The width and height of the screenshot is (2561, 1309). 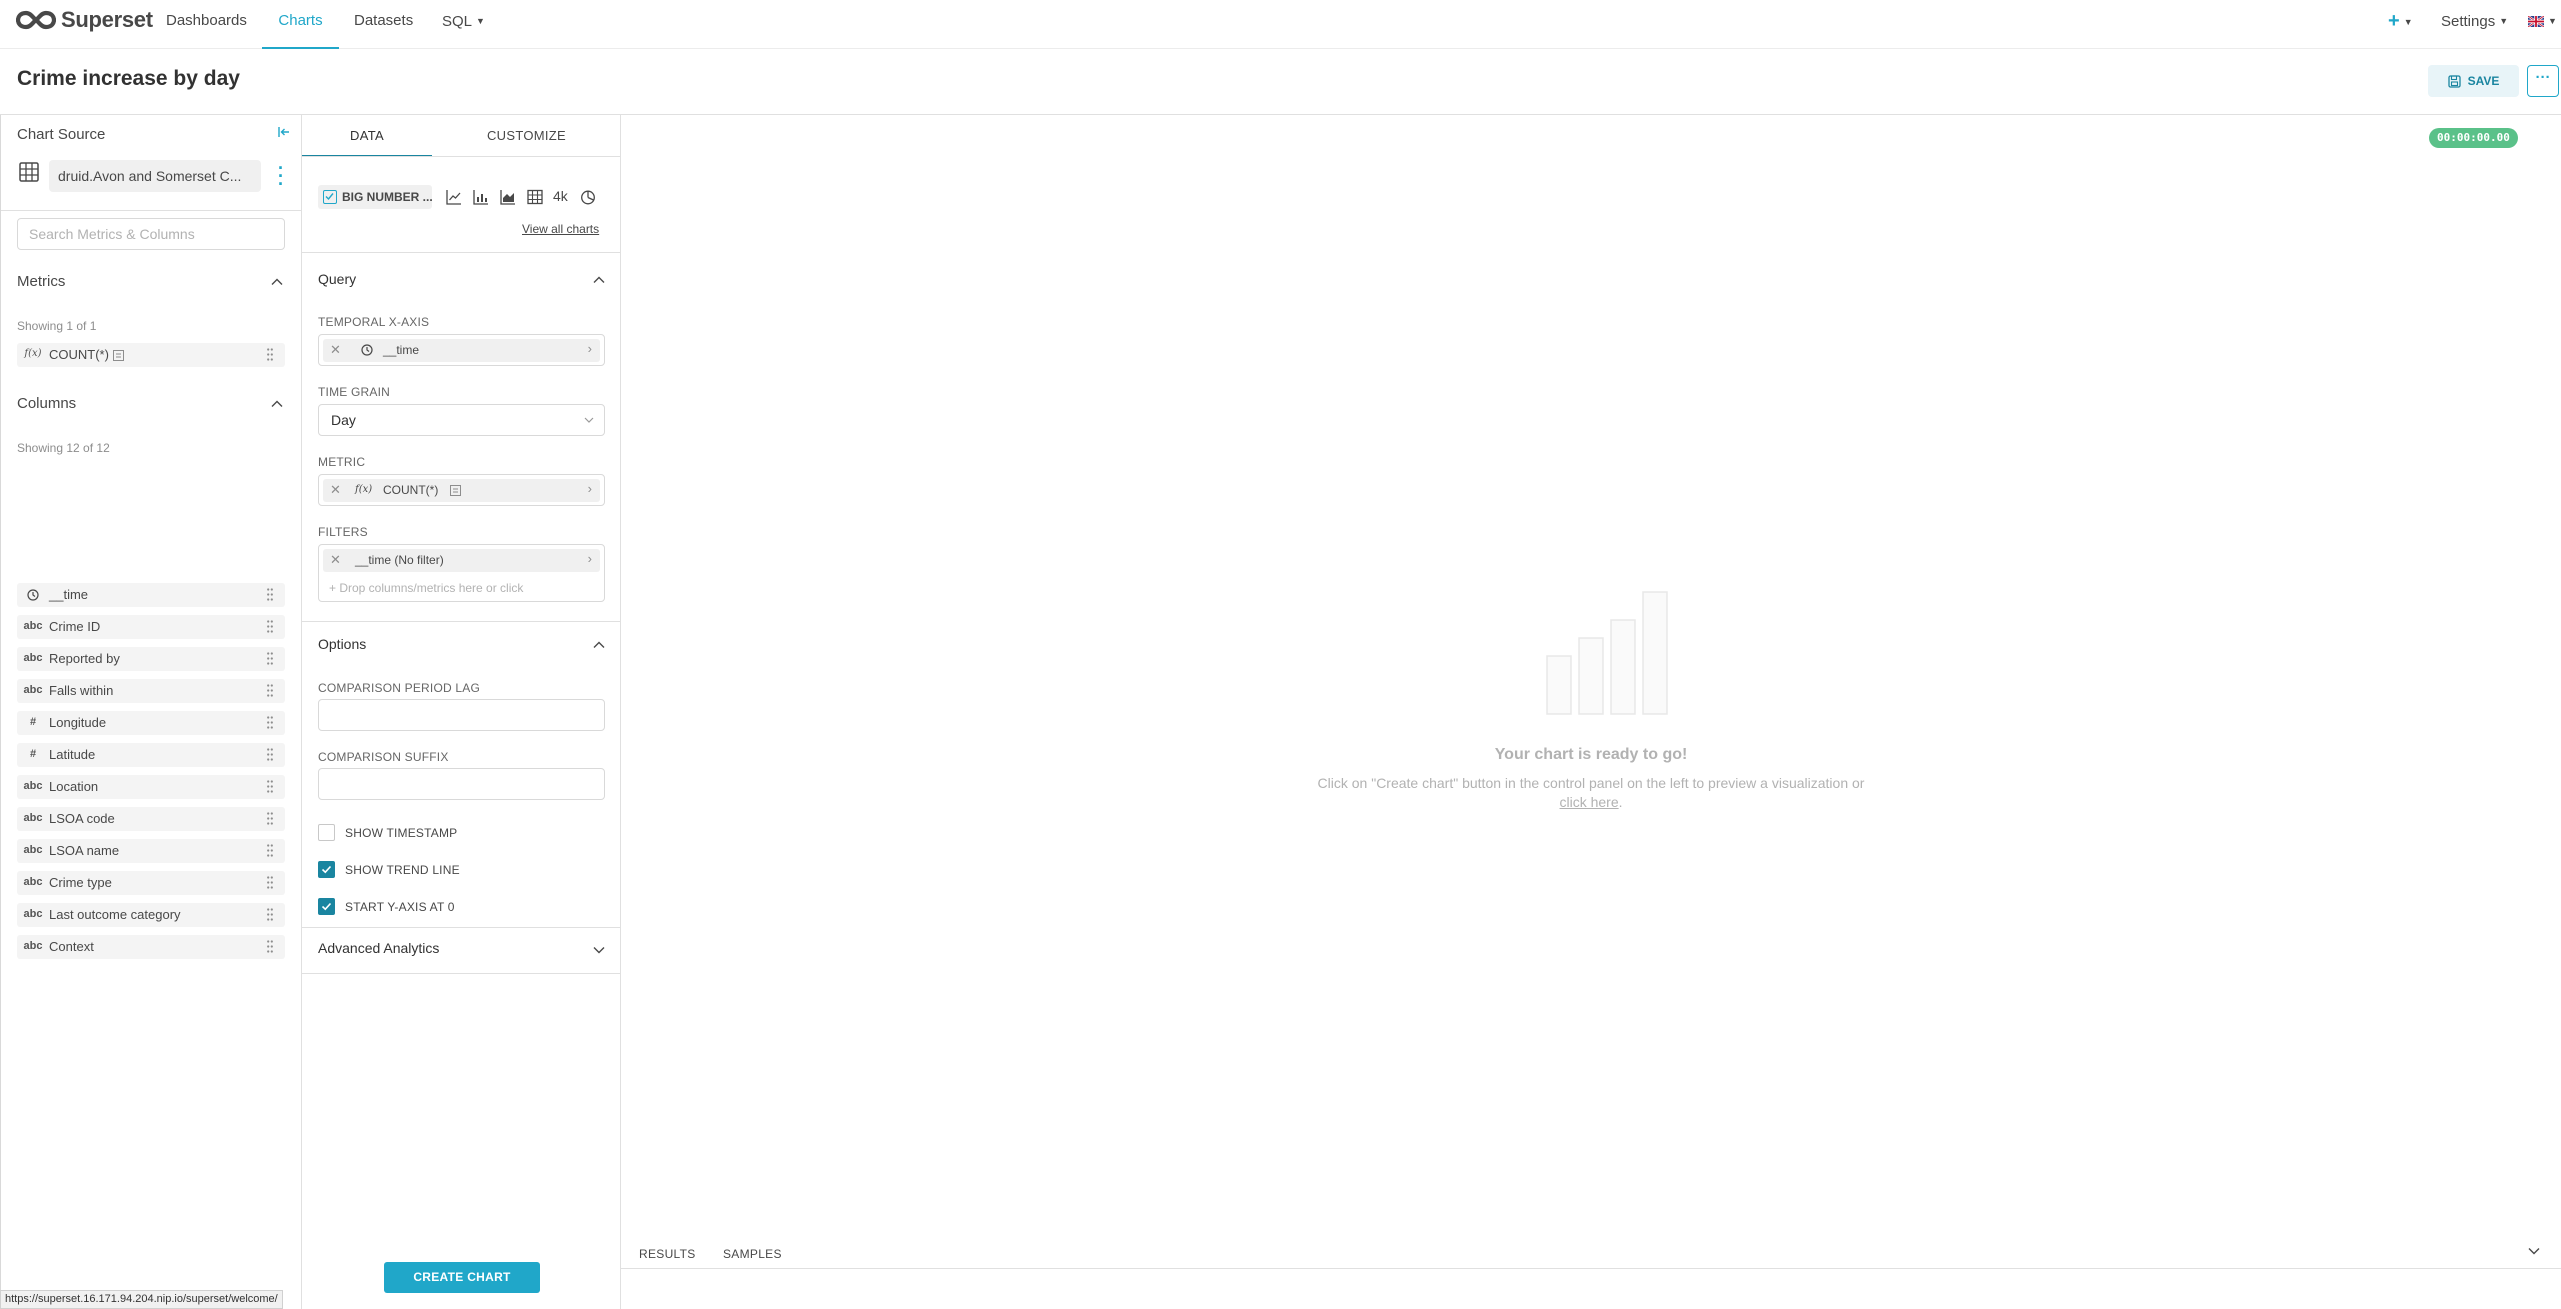 I want to click on tab-results: RESULTS, so click(x=667, y=1254).